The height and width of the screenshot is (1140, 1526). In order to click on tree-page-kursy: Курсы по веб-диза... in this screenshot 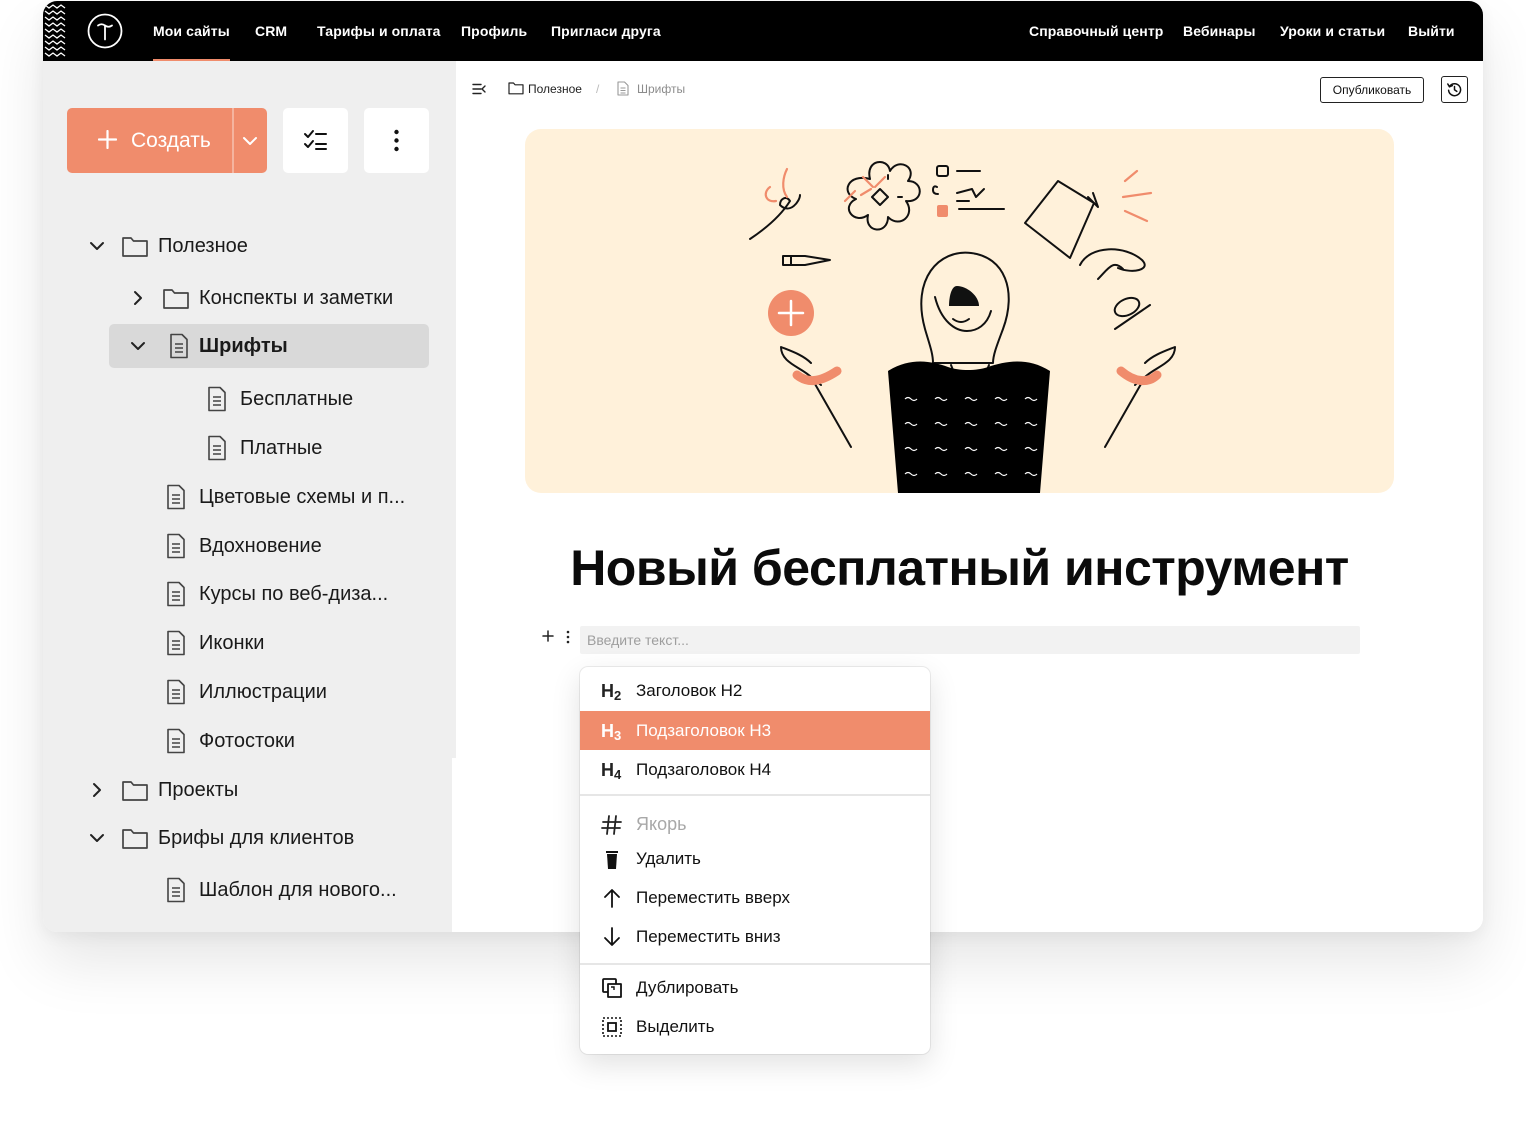, I will do `click(302, 594)`.